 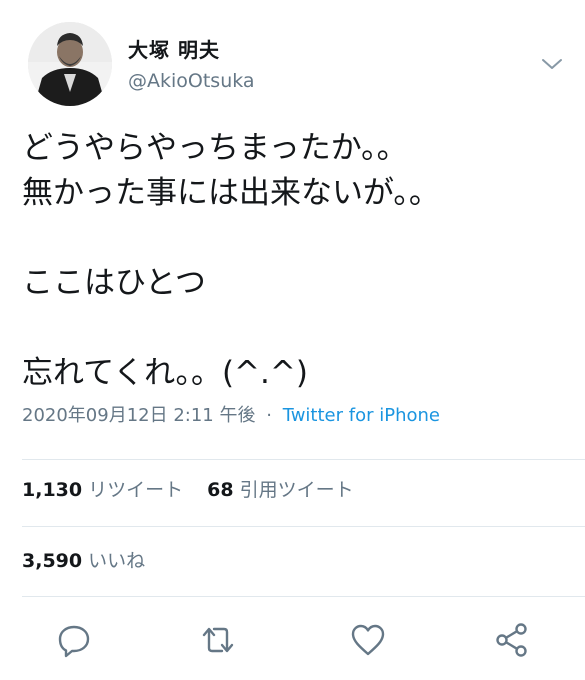 I want to click on chevron-down-icon, so click(x=552, y=64).